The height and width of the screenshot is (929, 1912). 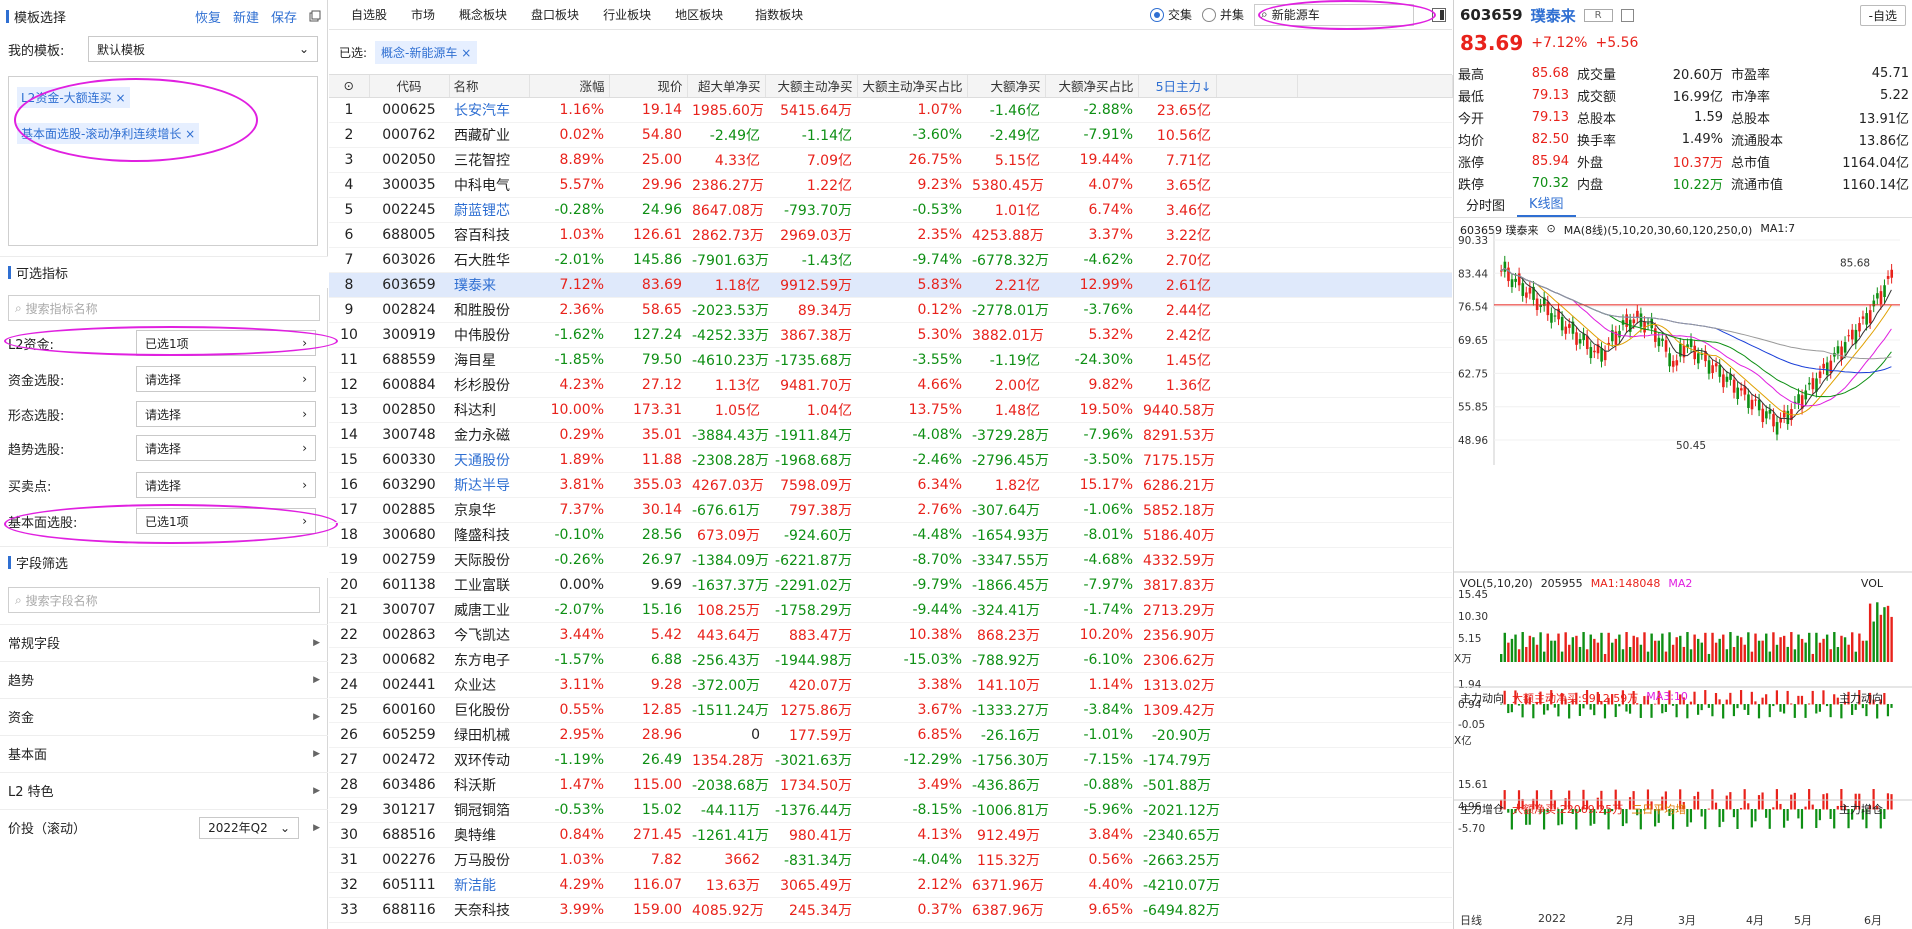 I want to click on filter-l2: L2资金: 已选1项 ›, so click(x=164, y=343).